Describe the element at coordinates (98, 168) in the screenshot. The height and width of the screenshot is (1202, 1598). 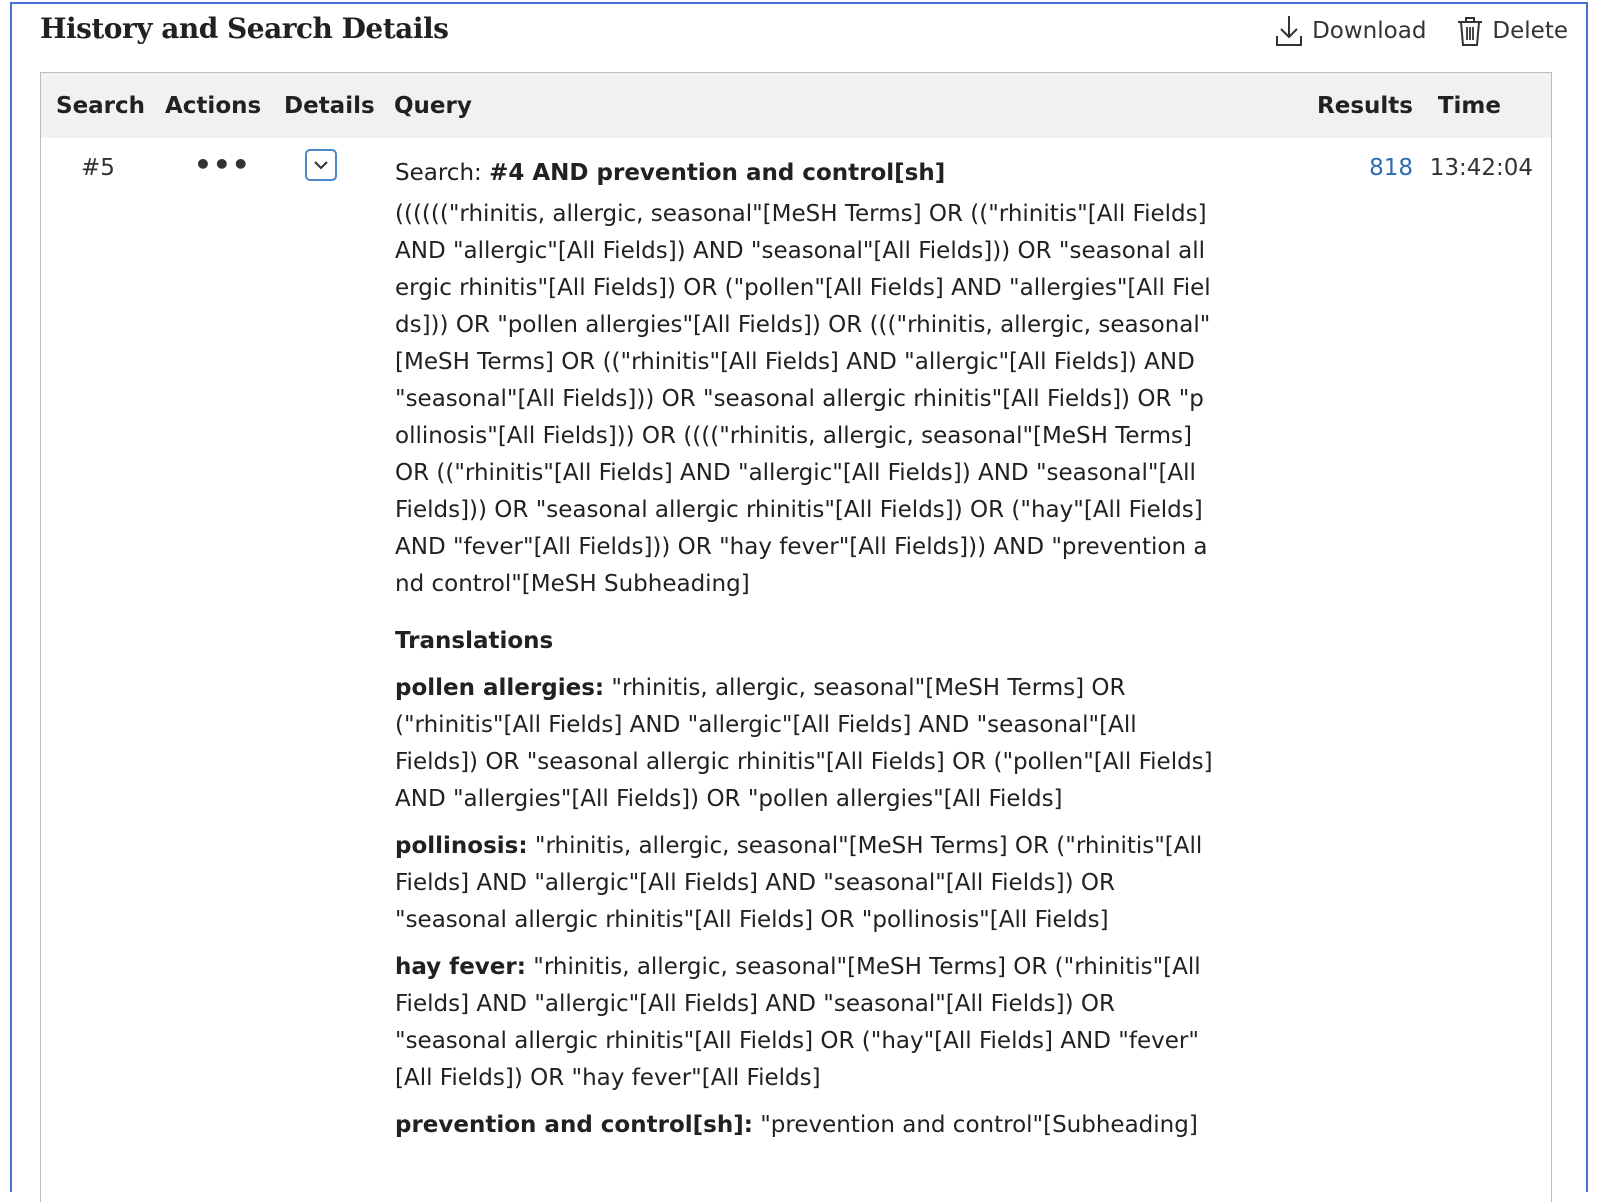
I see `search-number: #5` at that location.